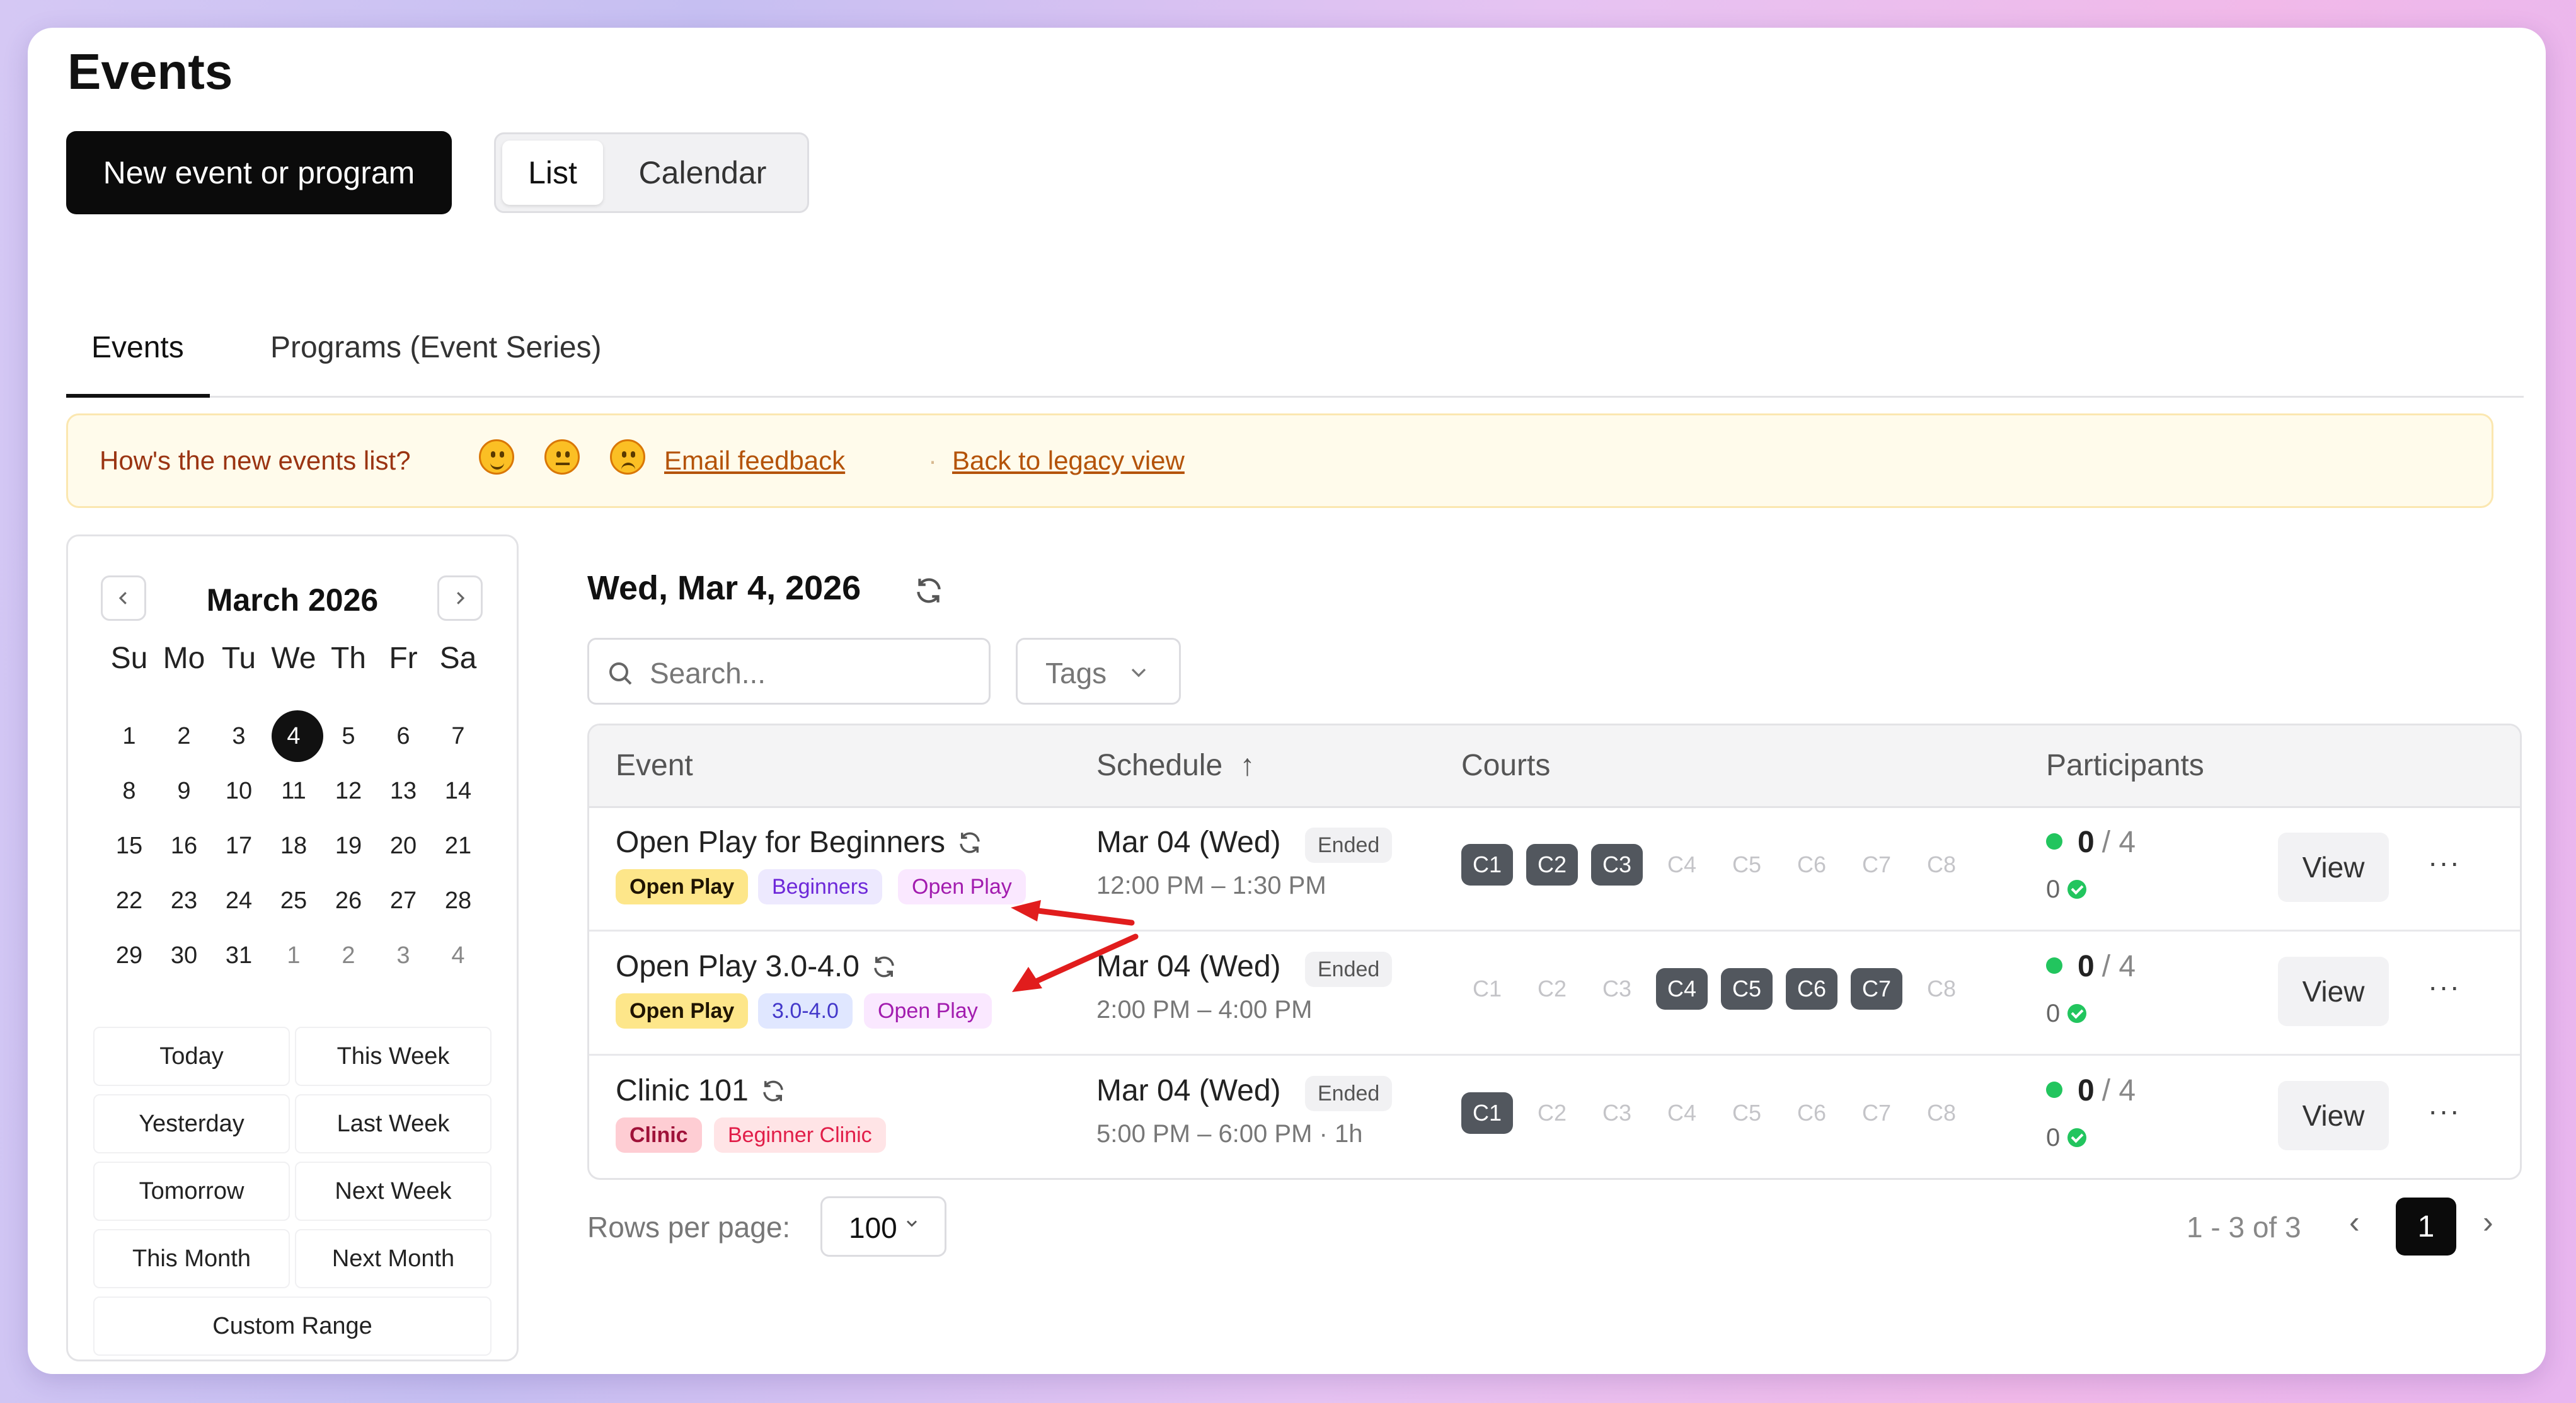 The width and height of the screenshot is (2576, 1403). I want to click on registered-count: 0, so click(2086, 1090).